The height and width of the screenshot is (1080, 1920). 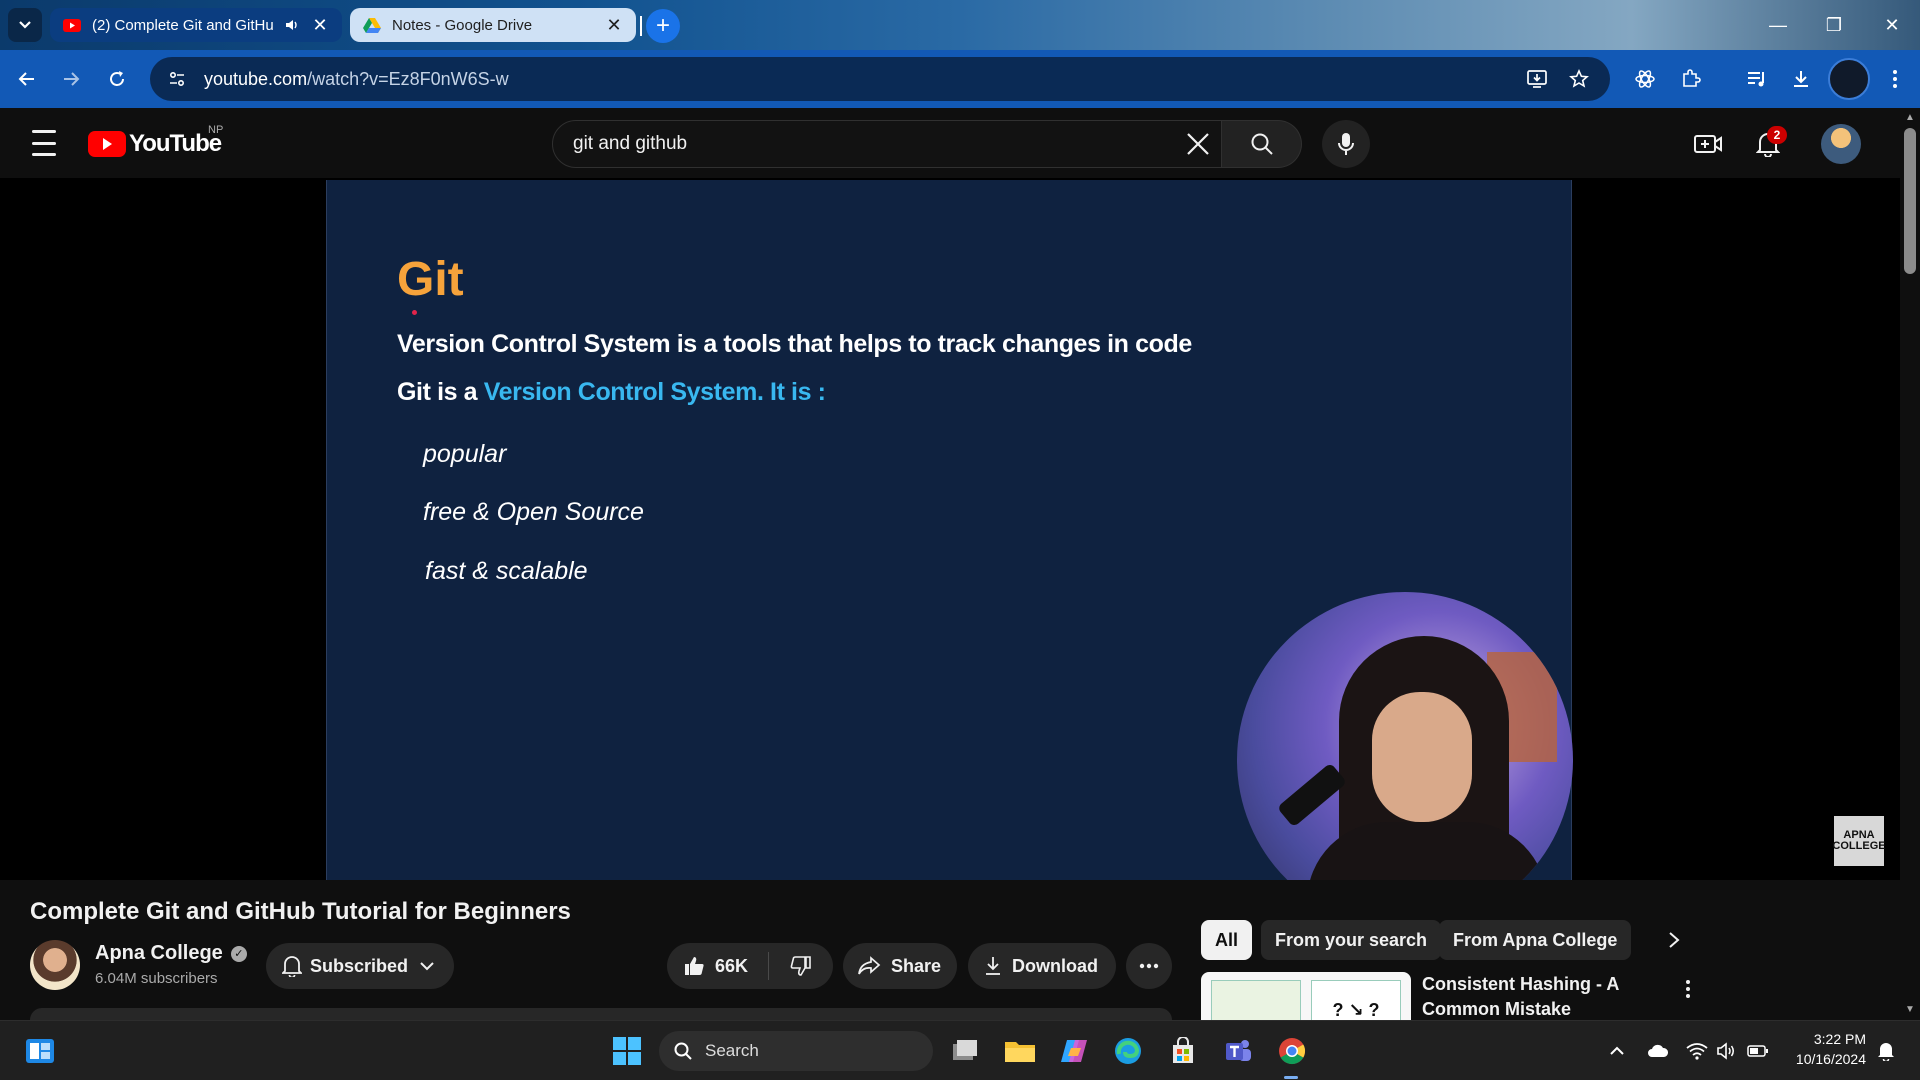 What do you see at coordinates (1758, 1051) in the screenshot?
I see `battery-icon` at bounding box center [1758, 1051].